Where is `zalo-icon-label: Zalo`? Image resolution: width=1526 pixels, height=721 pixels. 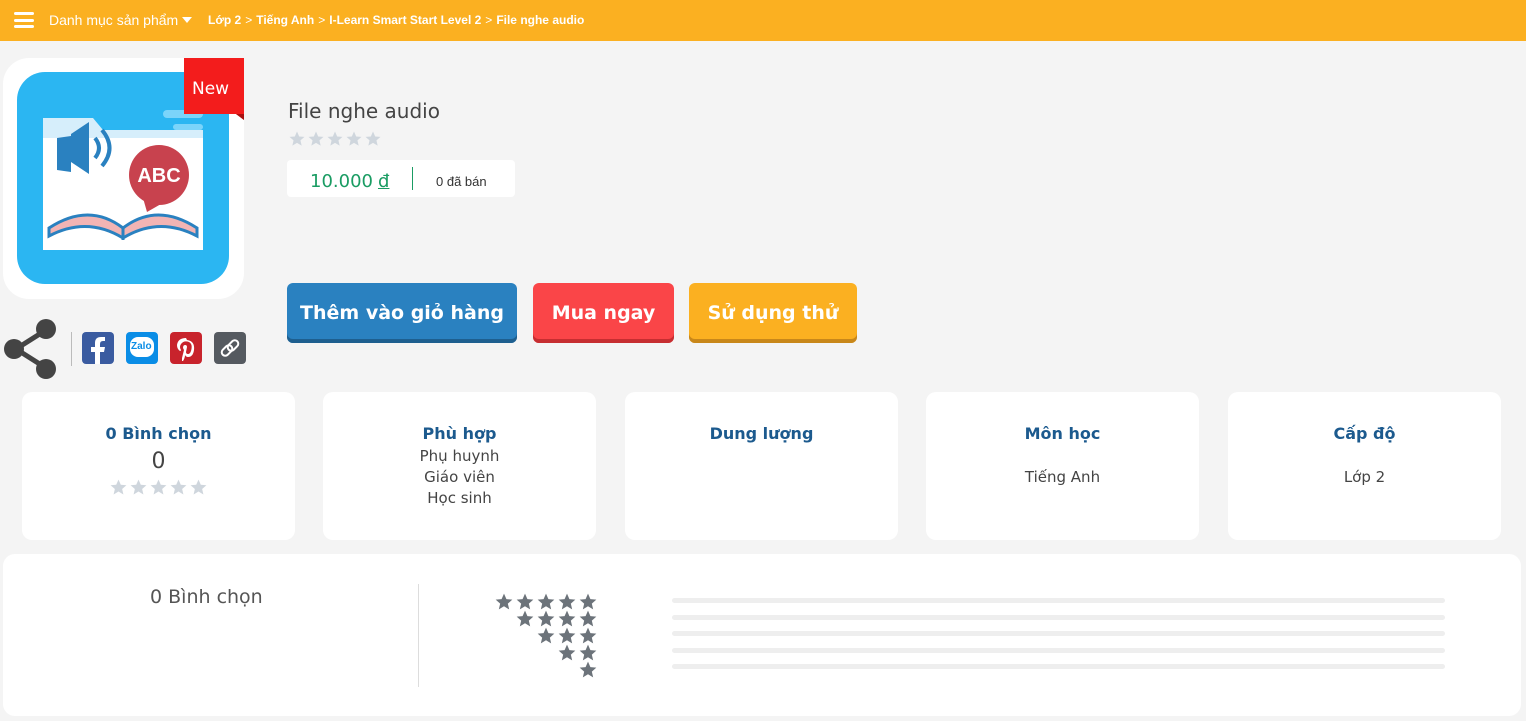 zalo-icon-label: Zalo is located at coordinates (141, 346).